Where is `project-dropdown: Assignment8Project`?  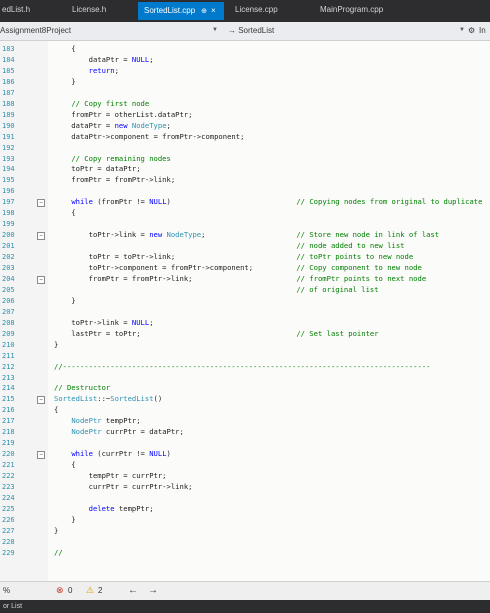
project-dropdown: Assignment8Project is located at coordinates (109, 30).